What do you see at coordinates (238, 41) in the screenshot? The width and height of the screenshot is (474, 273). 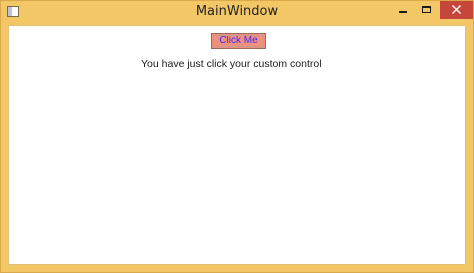 I see `click-me-button: Click Me` at bounding box center [238, 41].